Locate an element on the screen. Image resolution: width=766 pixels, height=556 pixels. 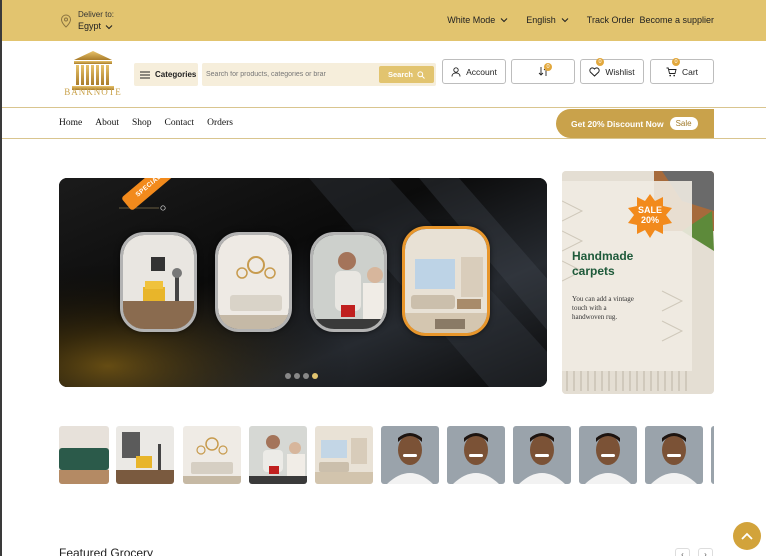
prev-button: ‹ is located at coordinates (682, 552).